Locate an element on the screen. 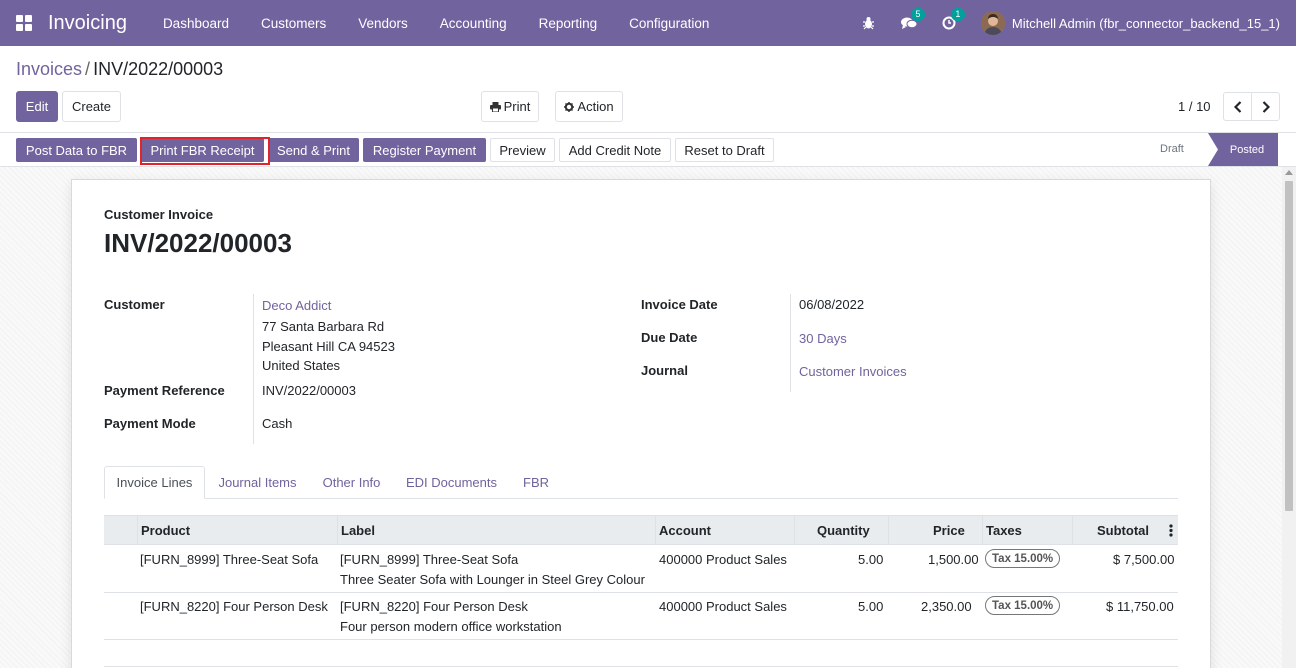 Image resolution: width=1296 pixels, height=668 pixels. payment-reference-value: INV/2022/00003 is located at coordinates (309, 390).